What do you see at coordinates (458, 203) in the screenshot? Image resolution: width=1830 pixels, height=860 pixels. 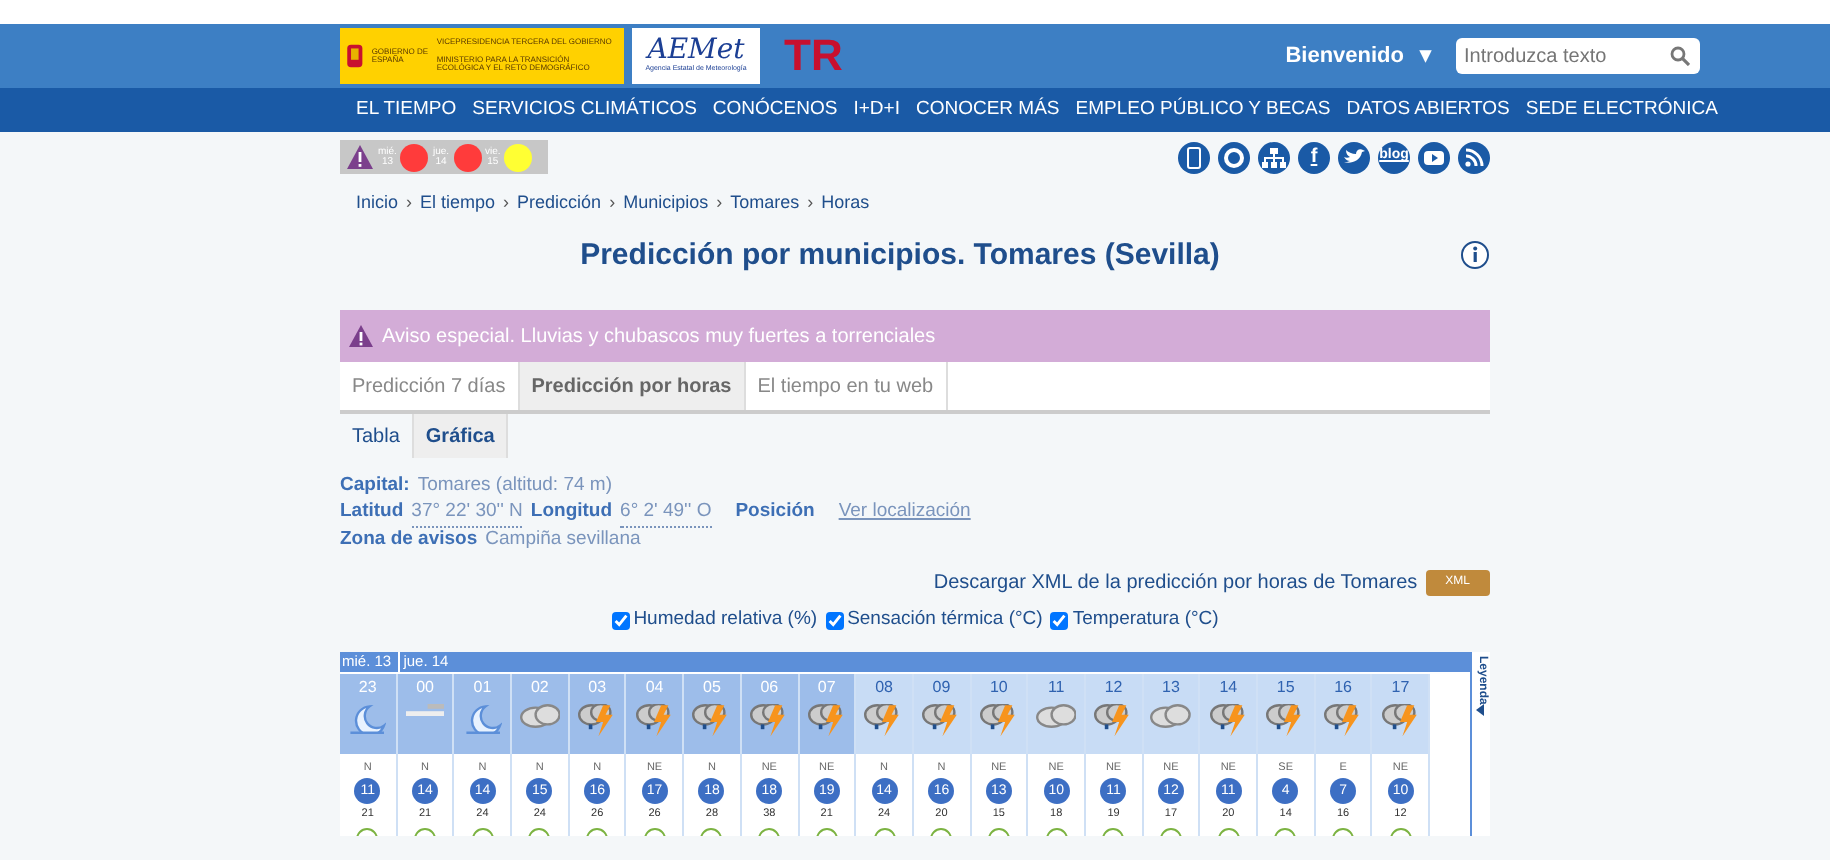 I see `breadcrumb-link: El tiempo` at bounding box center [458, 203].